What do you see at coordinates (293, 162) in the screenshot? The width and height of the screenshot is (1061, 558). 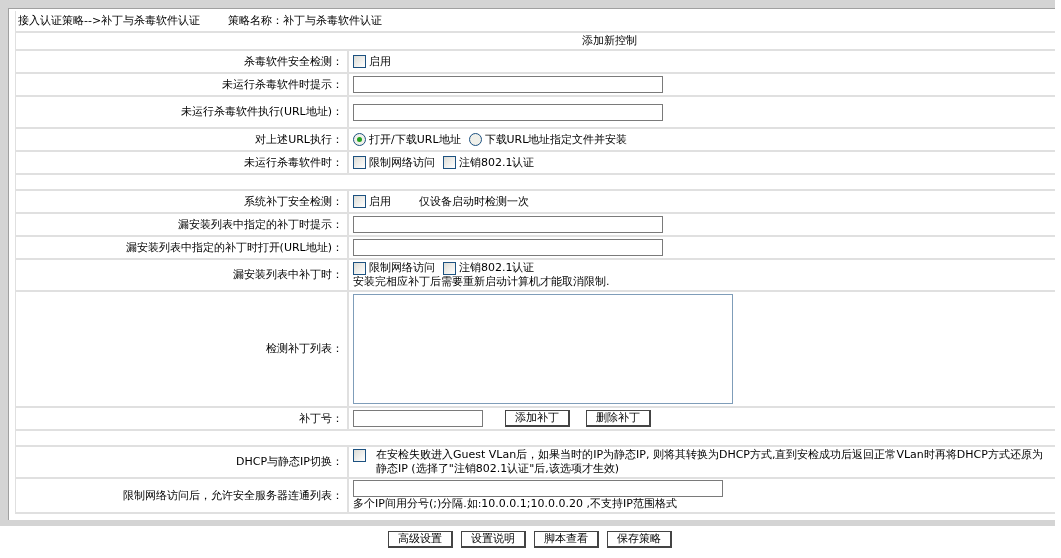 I see `field-label: 未运行杀毒软件时：` at bounding box center [293, 162].